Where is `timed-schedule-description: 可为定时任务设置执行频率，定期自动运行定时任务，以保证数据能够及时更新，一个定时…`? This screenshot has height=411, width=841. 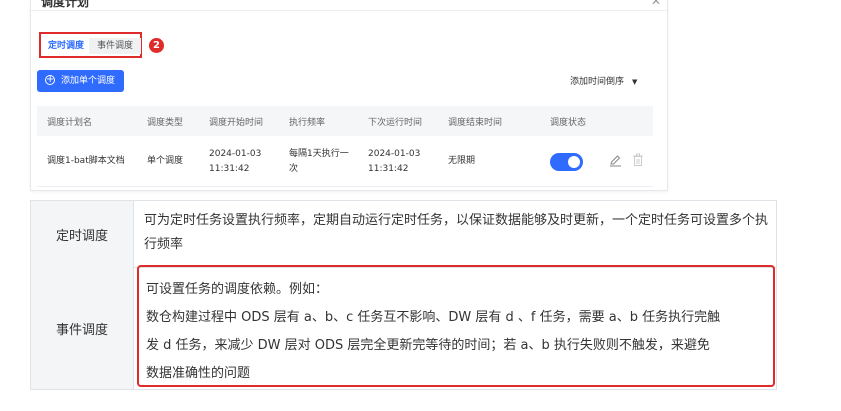 timed-schedule-description: 可为定时任务设置执行频率，定期自动运行定时任务，以保证数据能够及时更新，一个定时… is located at coordinates (456, 232).